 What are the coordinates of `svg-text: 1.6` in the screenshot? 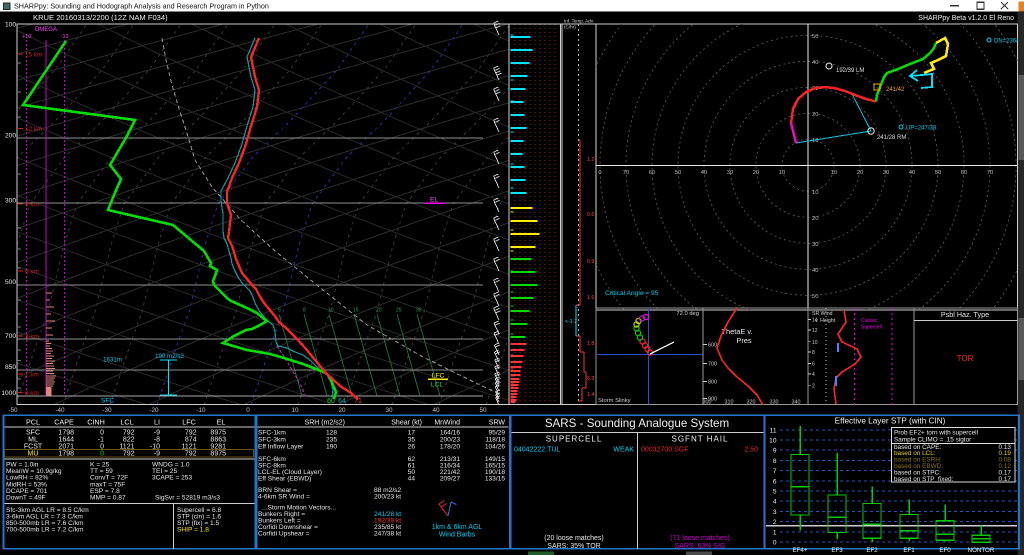 It's located at (590, 298).